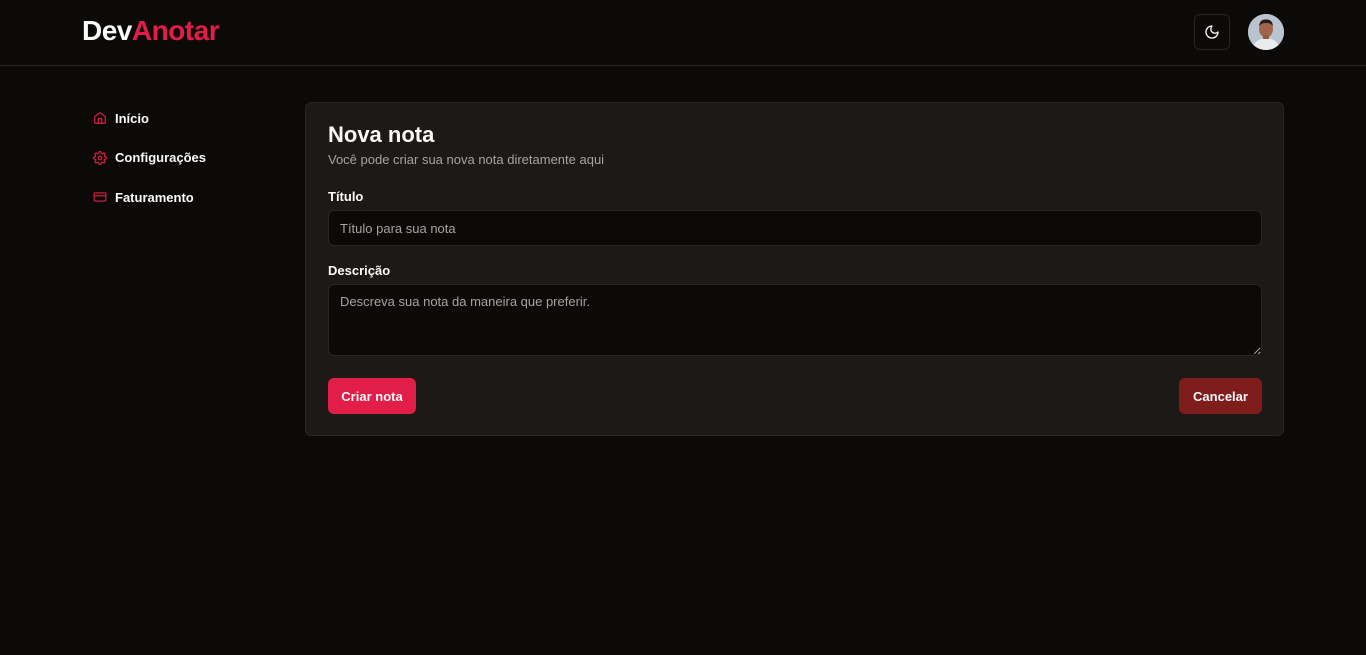  What do you see at coordinates (100, 157) in the screenshot?
I see `gear-icon` at bounding box center [100, 157].